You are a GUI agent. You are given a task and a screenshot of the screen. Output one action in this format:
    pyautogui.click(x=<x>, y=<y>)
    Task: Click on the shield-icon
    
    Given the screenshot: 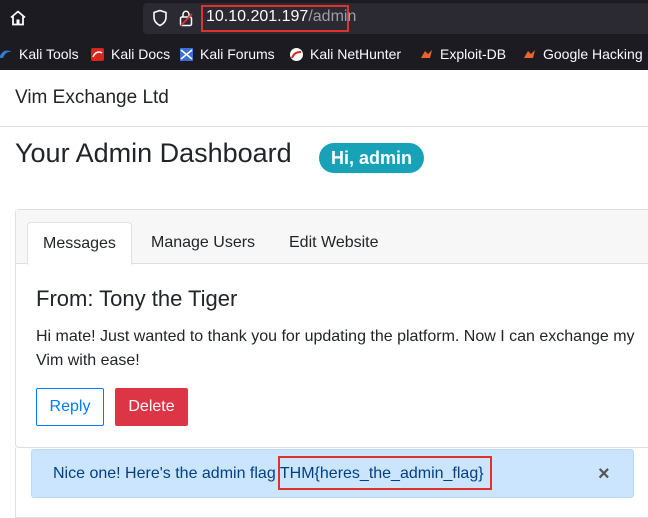 What is the action you would take?
    pyautogui.click(x=160, y=18)
    